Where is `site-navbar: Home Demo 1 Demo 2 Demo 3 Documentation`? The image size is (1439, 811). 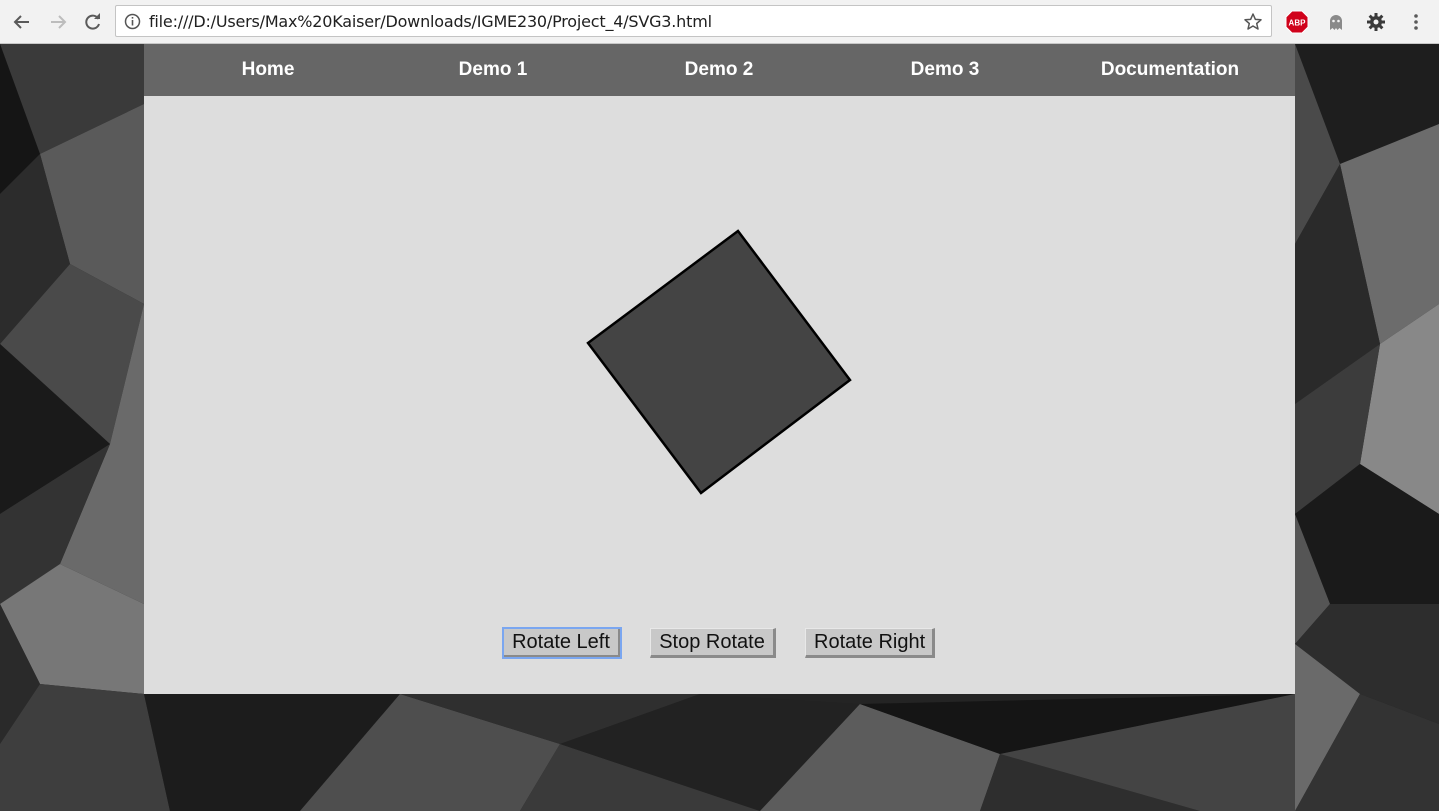 site-navbar: Home Demo 1 Demo 2 Demo 3 Documentation is located at coordinates (719, 70).